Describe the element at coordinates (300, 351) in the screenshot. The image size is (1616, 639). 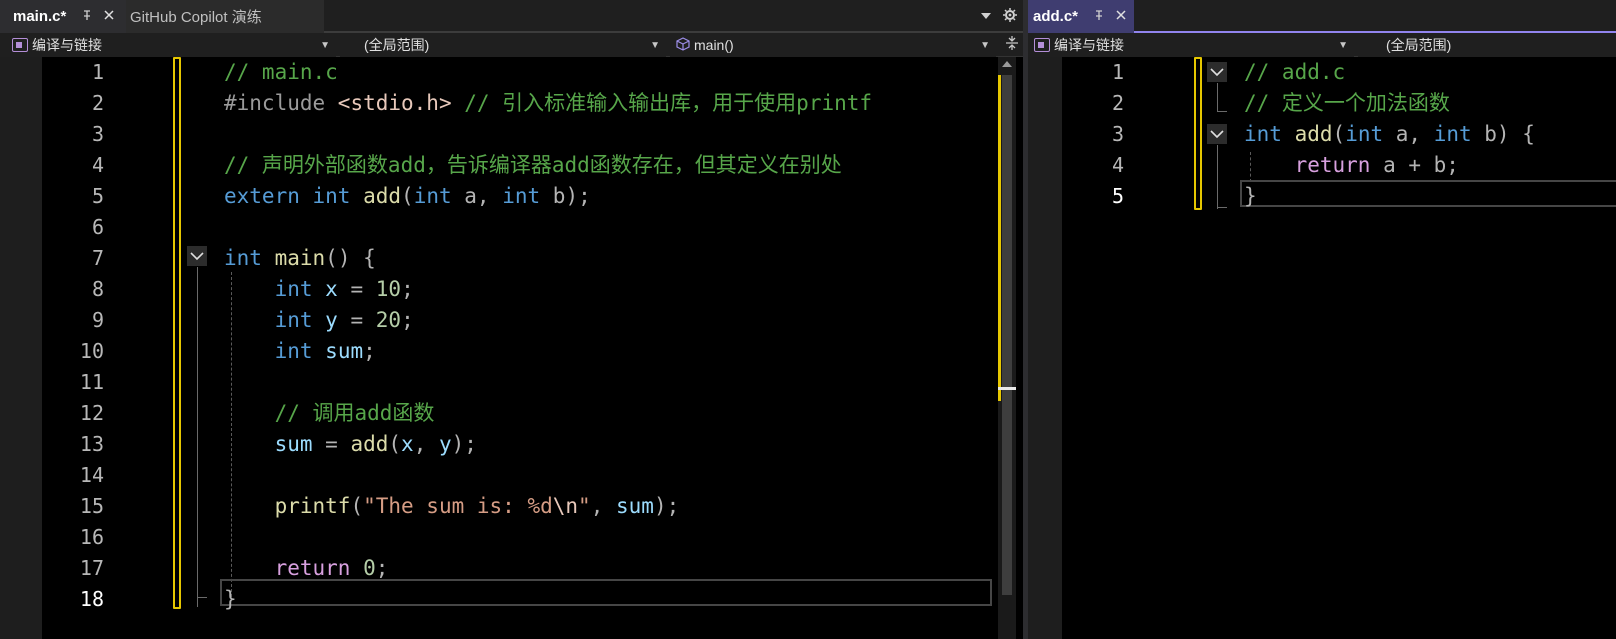
I see `code-line: int sum;` at that location.